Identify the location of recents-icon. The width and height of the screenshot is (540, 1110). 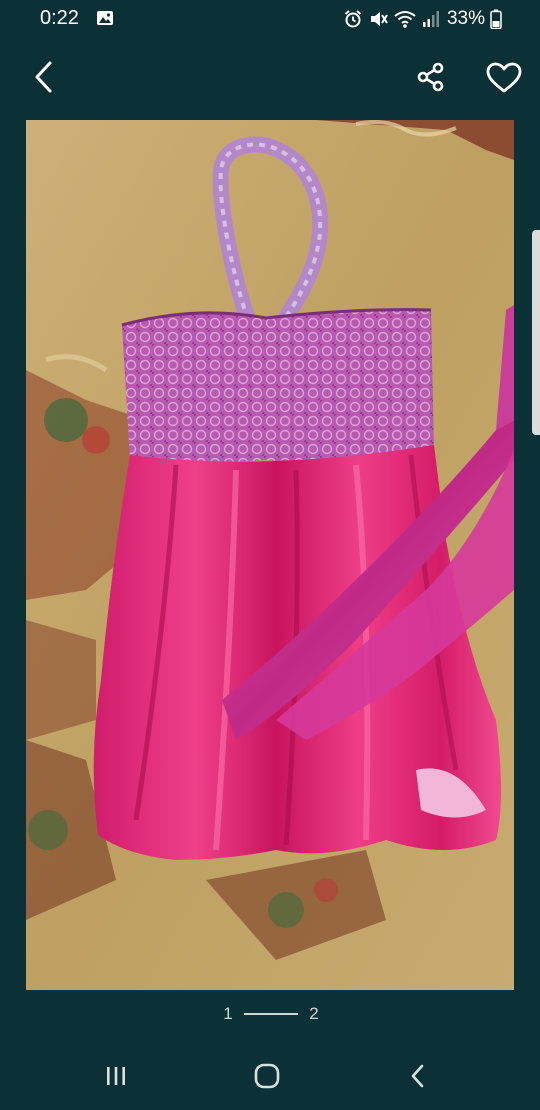
(116, 1078).